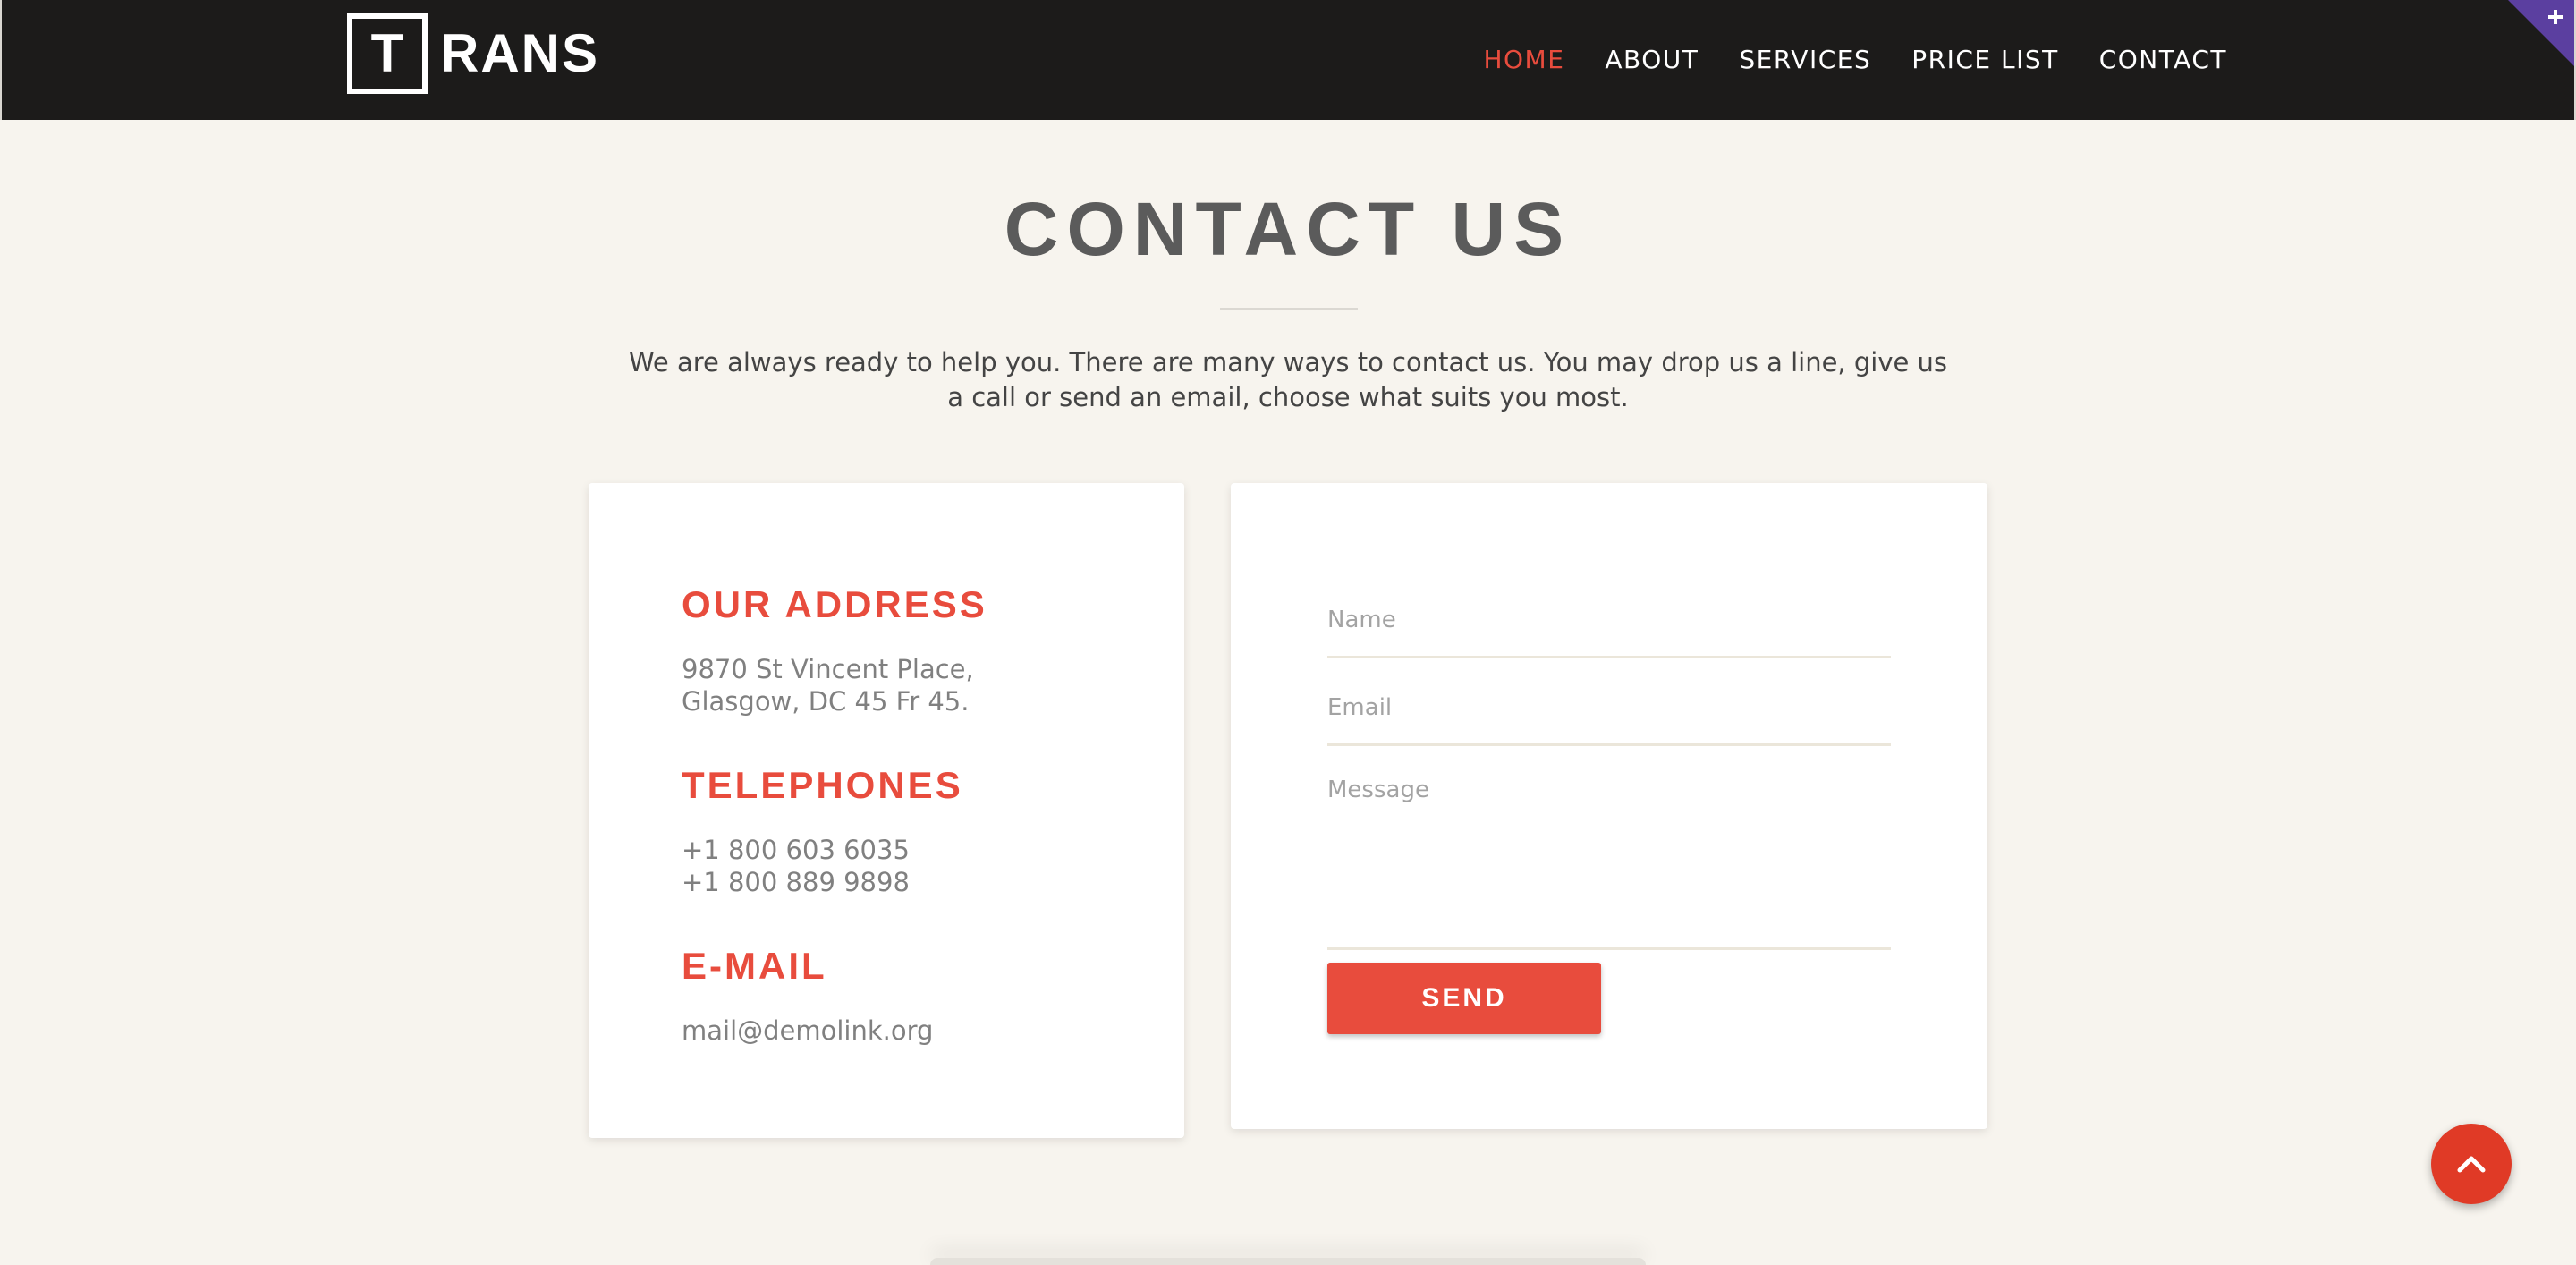  What do you see at coordinates (1523, 59) in the screenshot?
I see `nav-item-home: HOME` at bounding box center [1523, 59].